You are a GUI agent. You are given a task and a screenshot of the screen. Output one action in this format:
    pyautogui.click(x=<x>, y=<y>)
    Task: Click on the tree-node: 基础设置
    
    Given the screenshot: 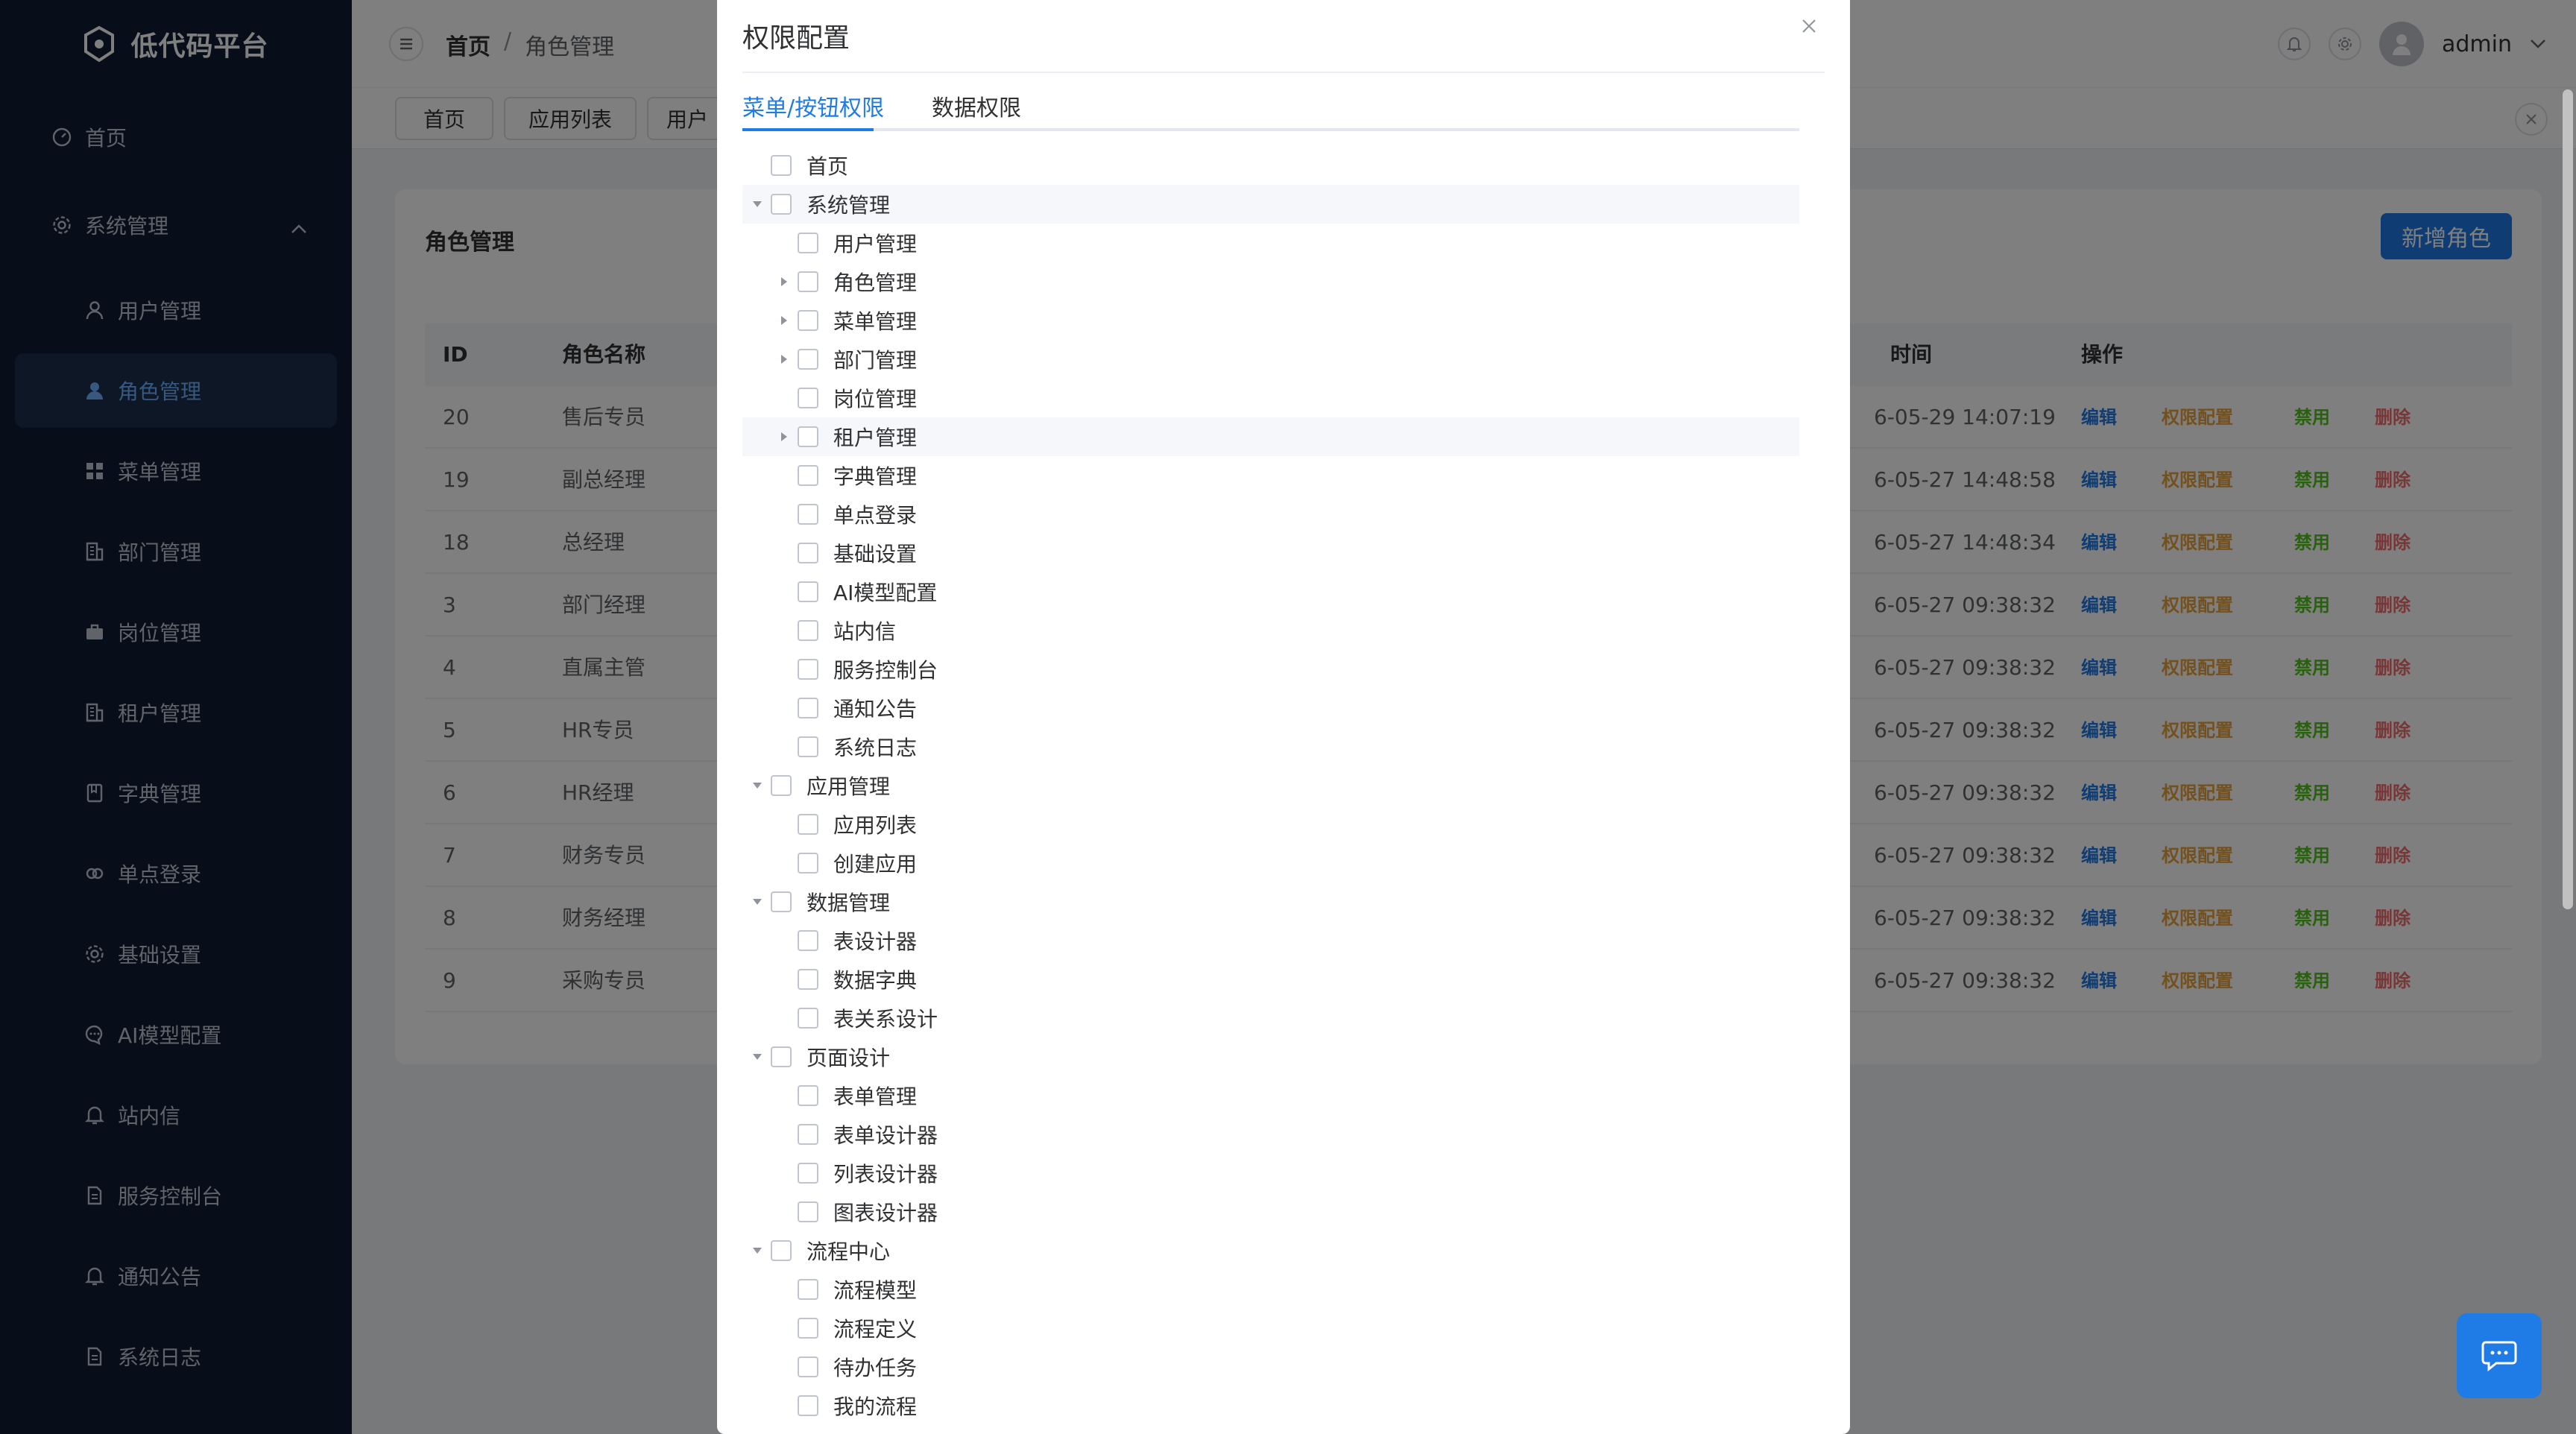 What is the action you would take?
    pyautogui.click(x=1270, y=553)
    